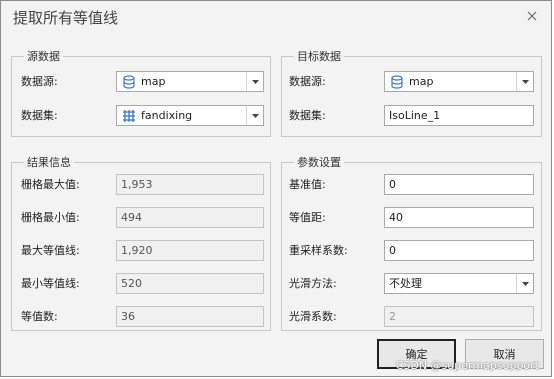 Image resolution: width=554 pixels, height=379 pixels. Describe the element at coordinates (459, 217) in the screenshot. I see `interval-input: 40` at that location.